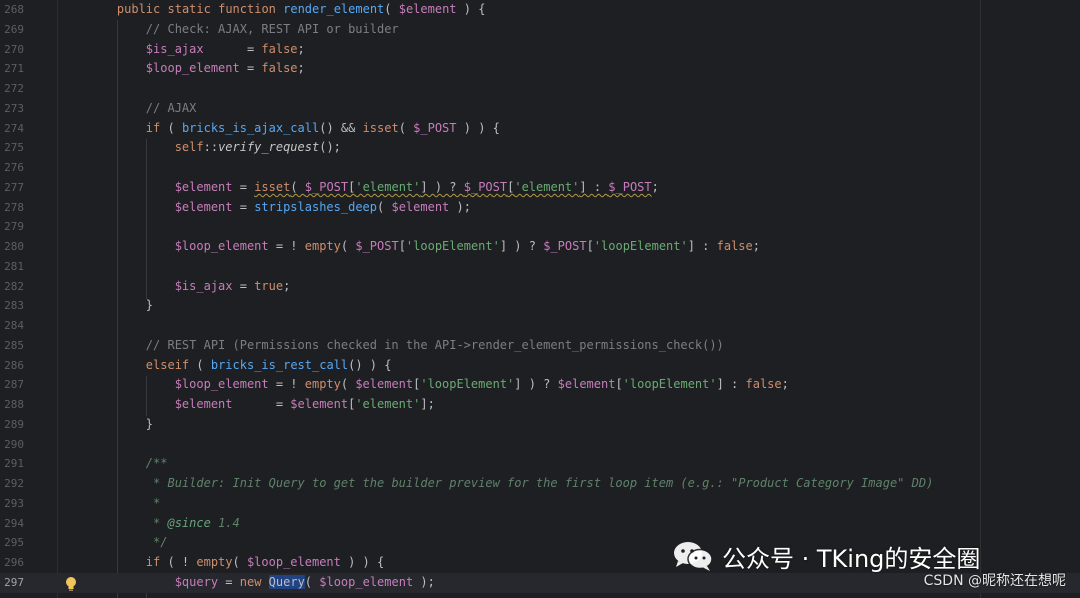 The width and height of the screenshot is (1080, 598). I want to click on code-token: = !, so click(286, 246).